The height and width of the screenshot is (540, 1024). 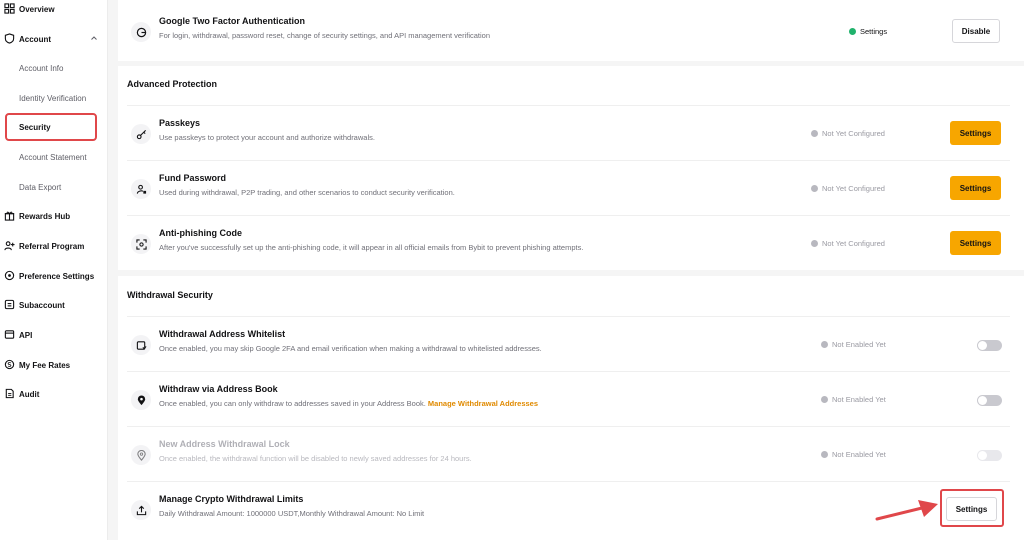 I want to click on whitelist-title: Withdrawal Address Whitelist, so click(x=222, y=334).